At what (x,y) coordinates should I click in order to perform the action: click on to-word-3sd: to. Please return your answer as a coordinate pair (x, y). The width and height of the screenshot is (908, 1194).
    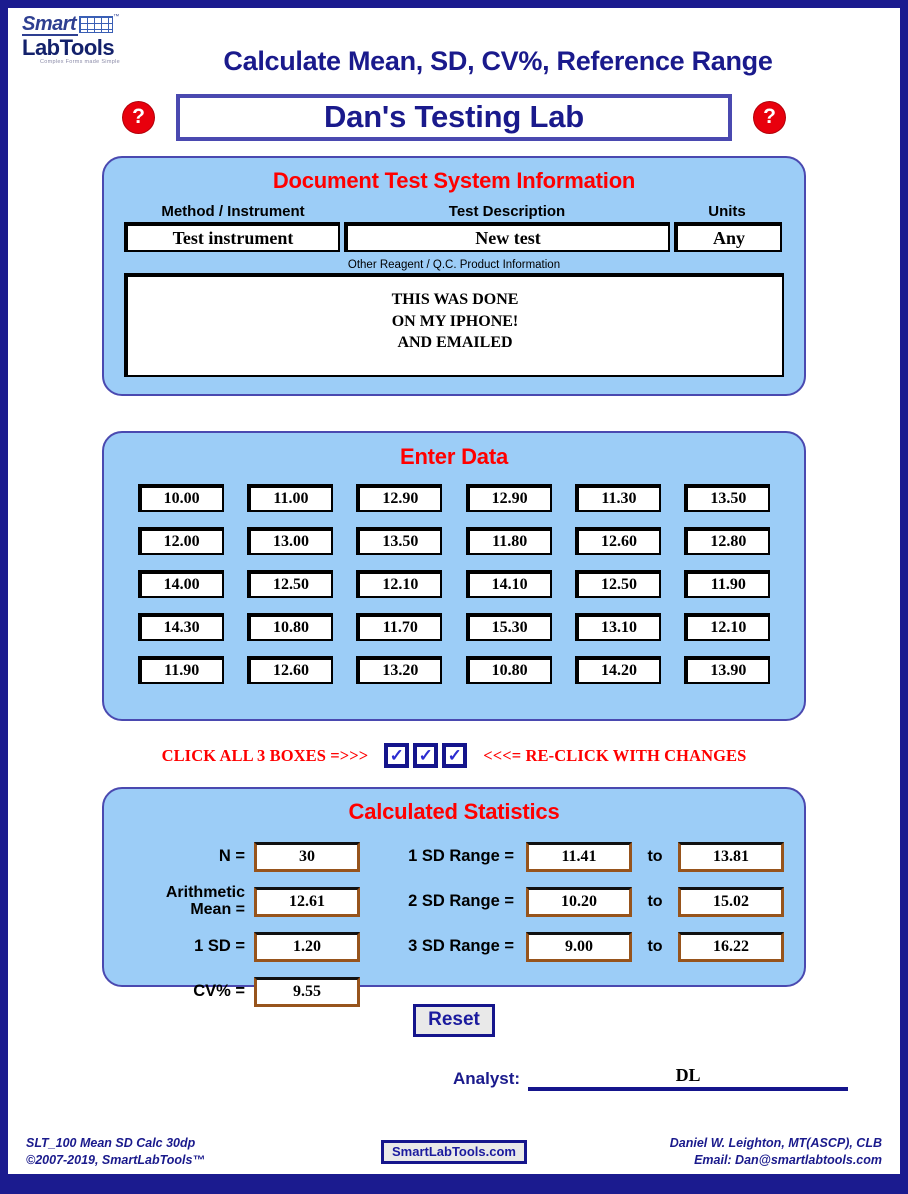
    Looking at the image, I should click on (655, 946).